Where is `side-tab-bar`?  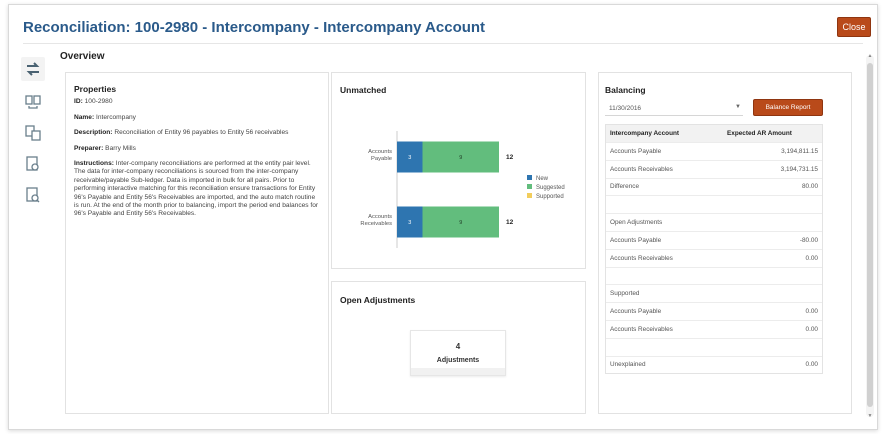 side-tab-bar is located at coordinates (33, 136).